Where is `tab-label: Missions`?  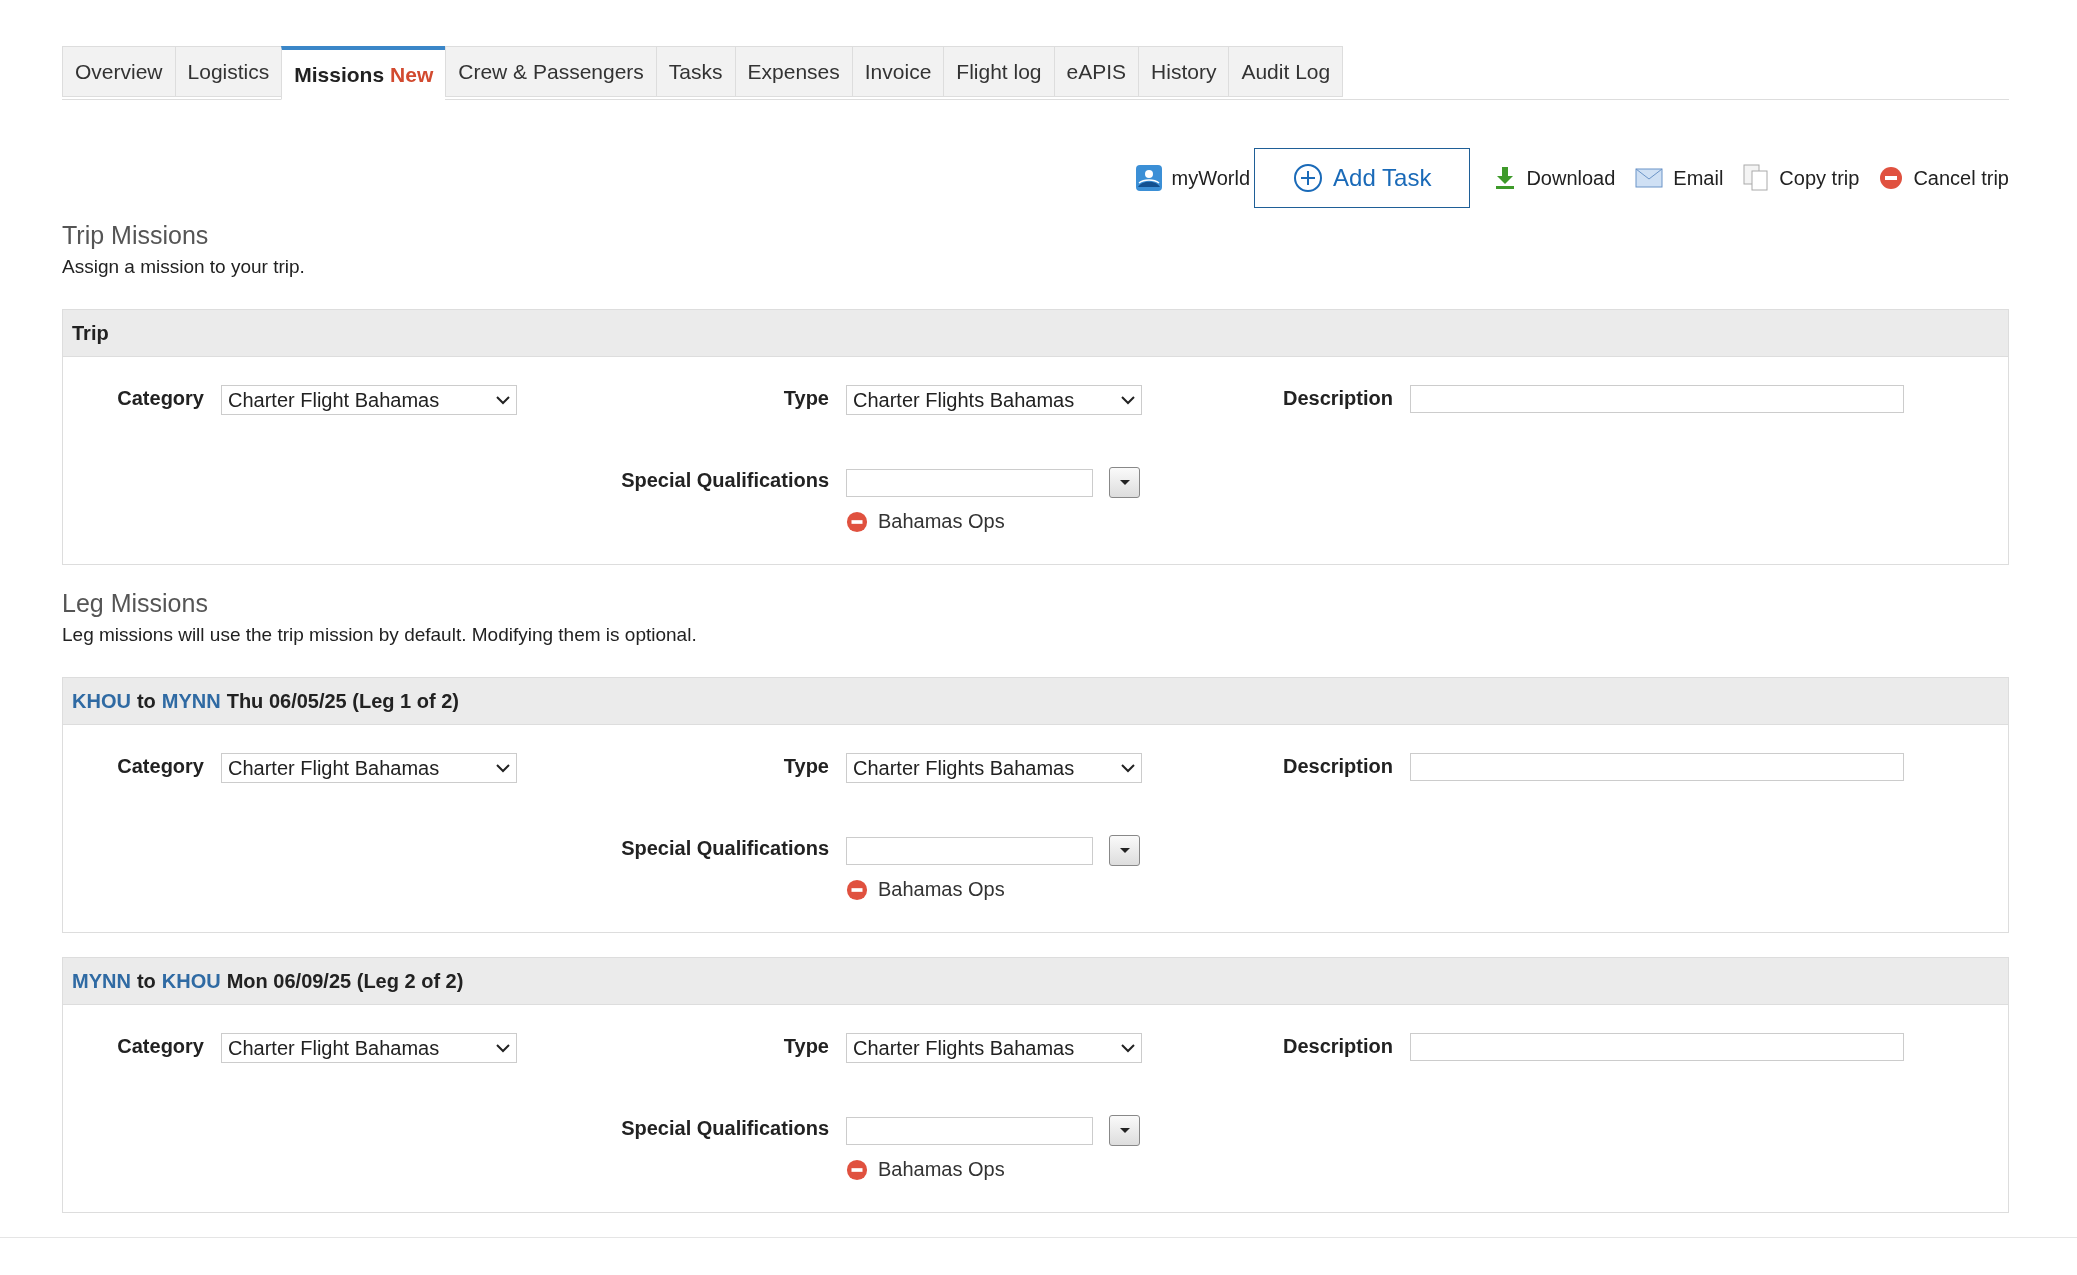
tab-label: Missions is located at coordinates (339, 74).